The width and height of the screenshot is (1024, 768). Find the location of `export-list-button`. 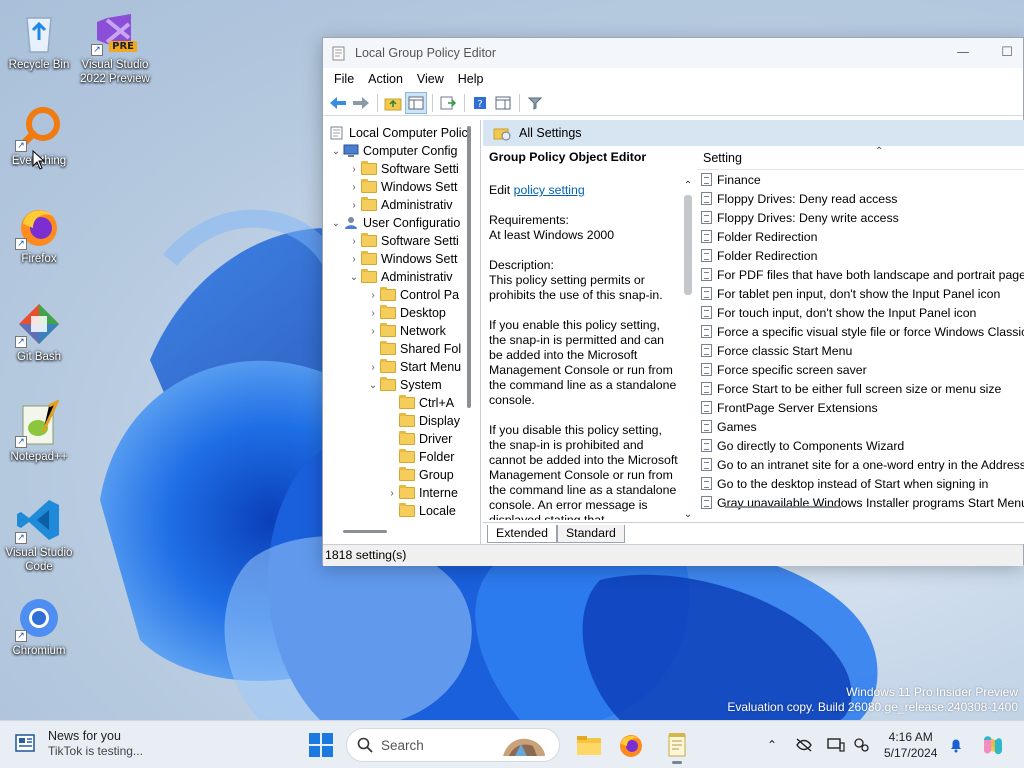

export-list-button is located at coordinates (448, 103).